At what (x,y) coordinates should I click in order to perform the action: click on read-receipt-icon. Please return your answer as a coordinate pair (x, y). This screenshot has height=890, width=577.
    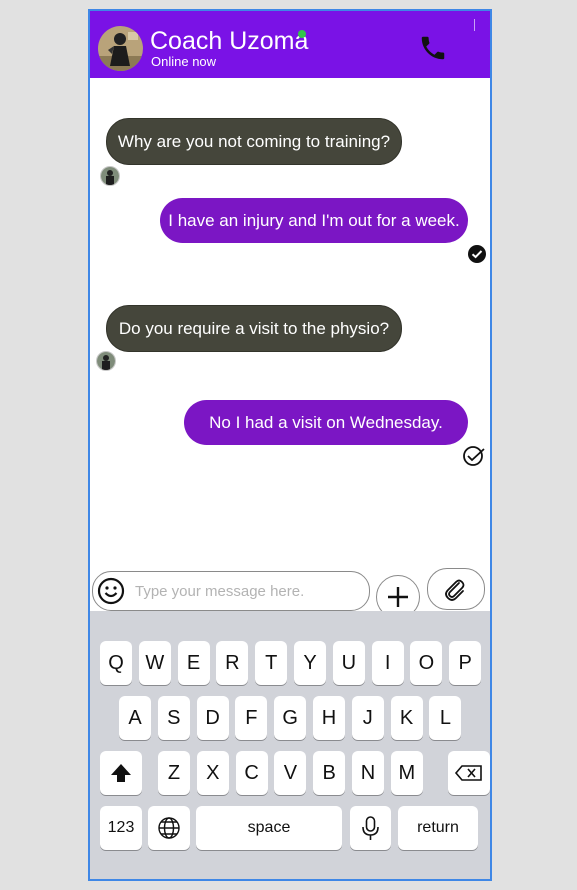
    Looking at the image, I should click on (477, 254).